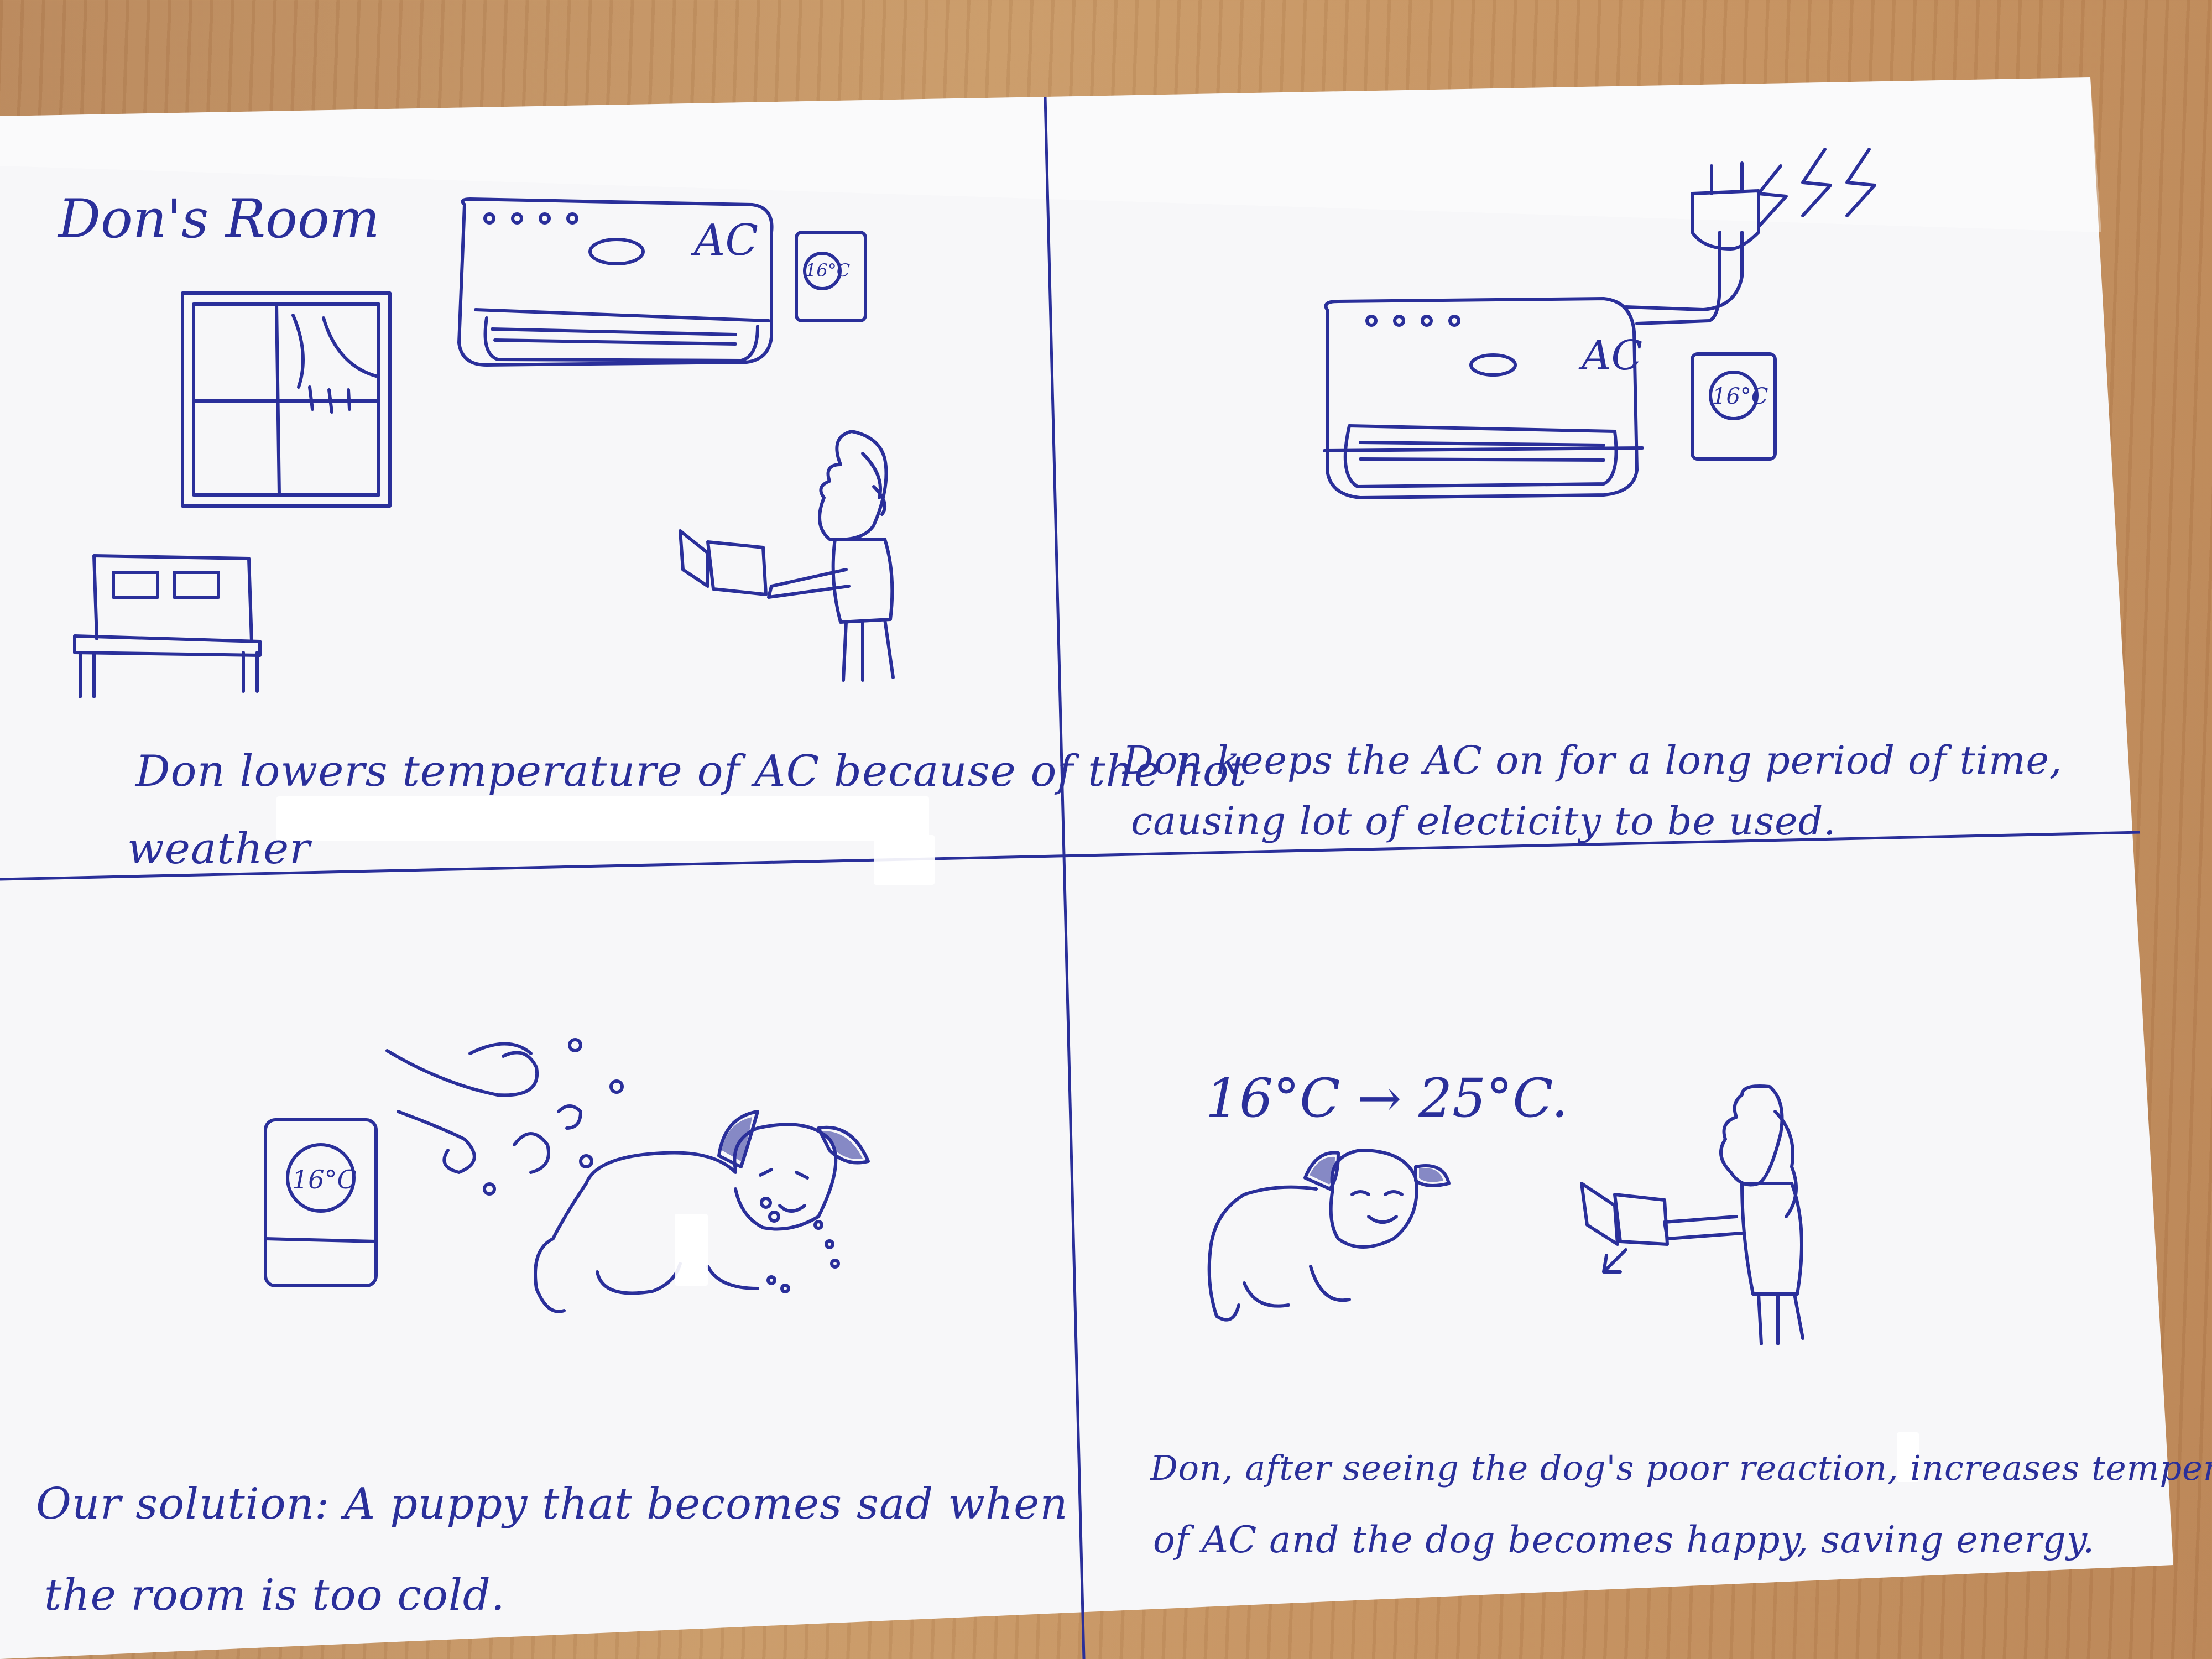 This screenshot has height=1659, width=2212. I want to click on caption-top-right-line2: causing lot of electicity to be used., so click(1484, 821).